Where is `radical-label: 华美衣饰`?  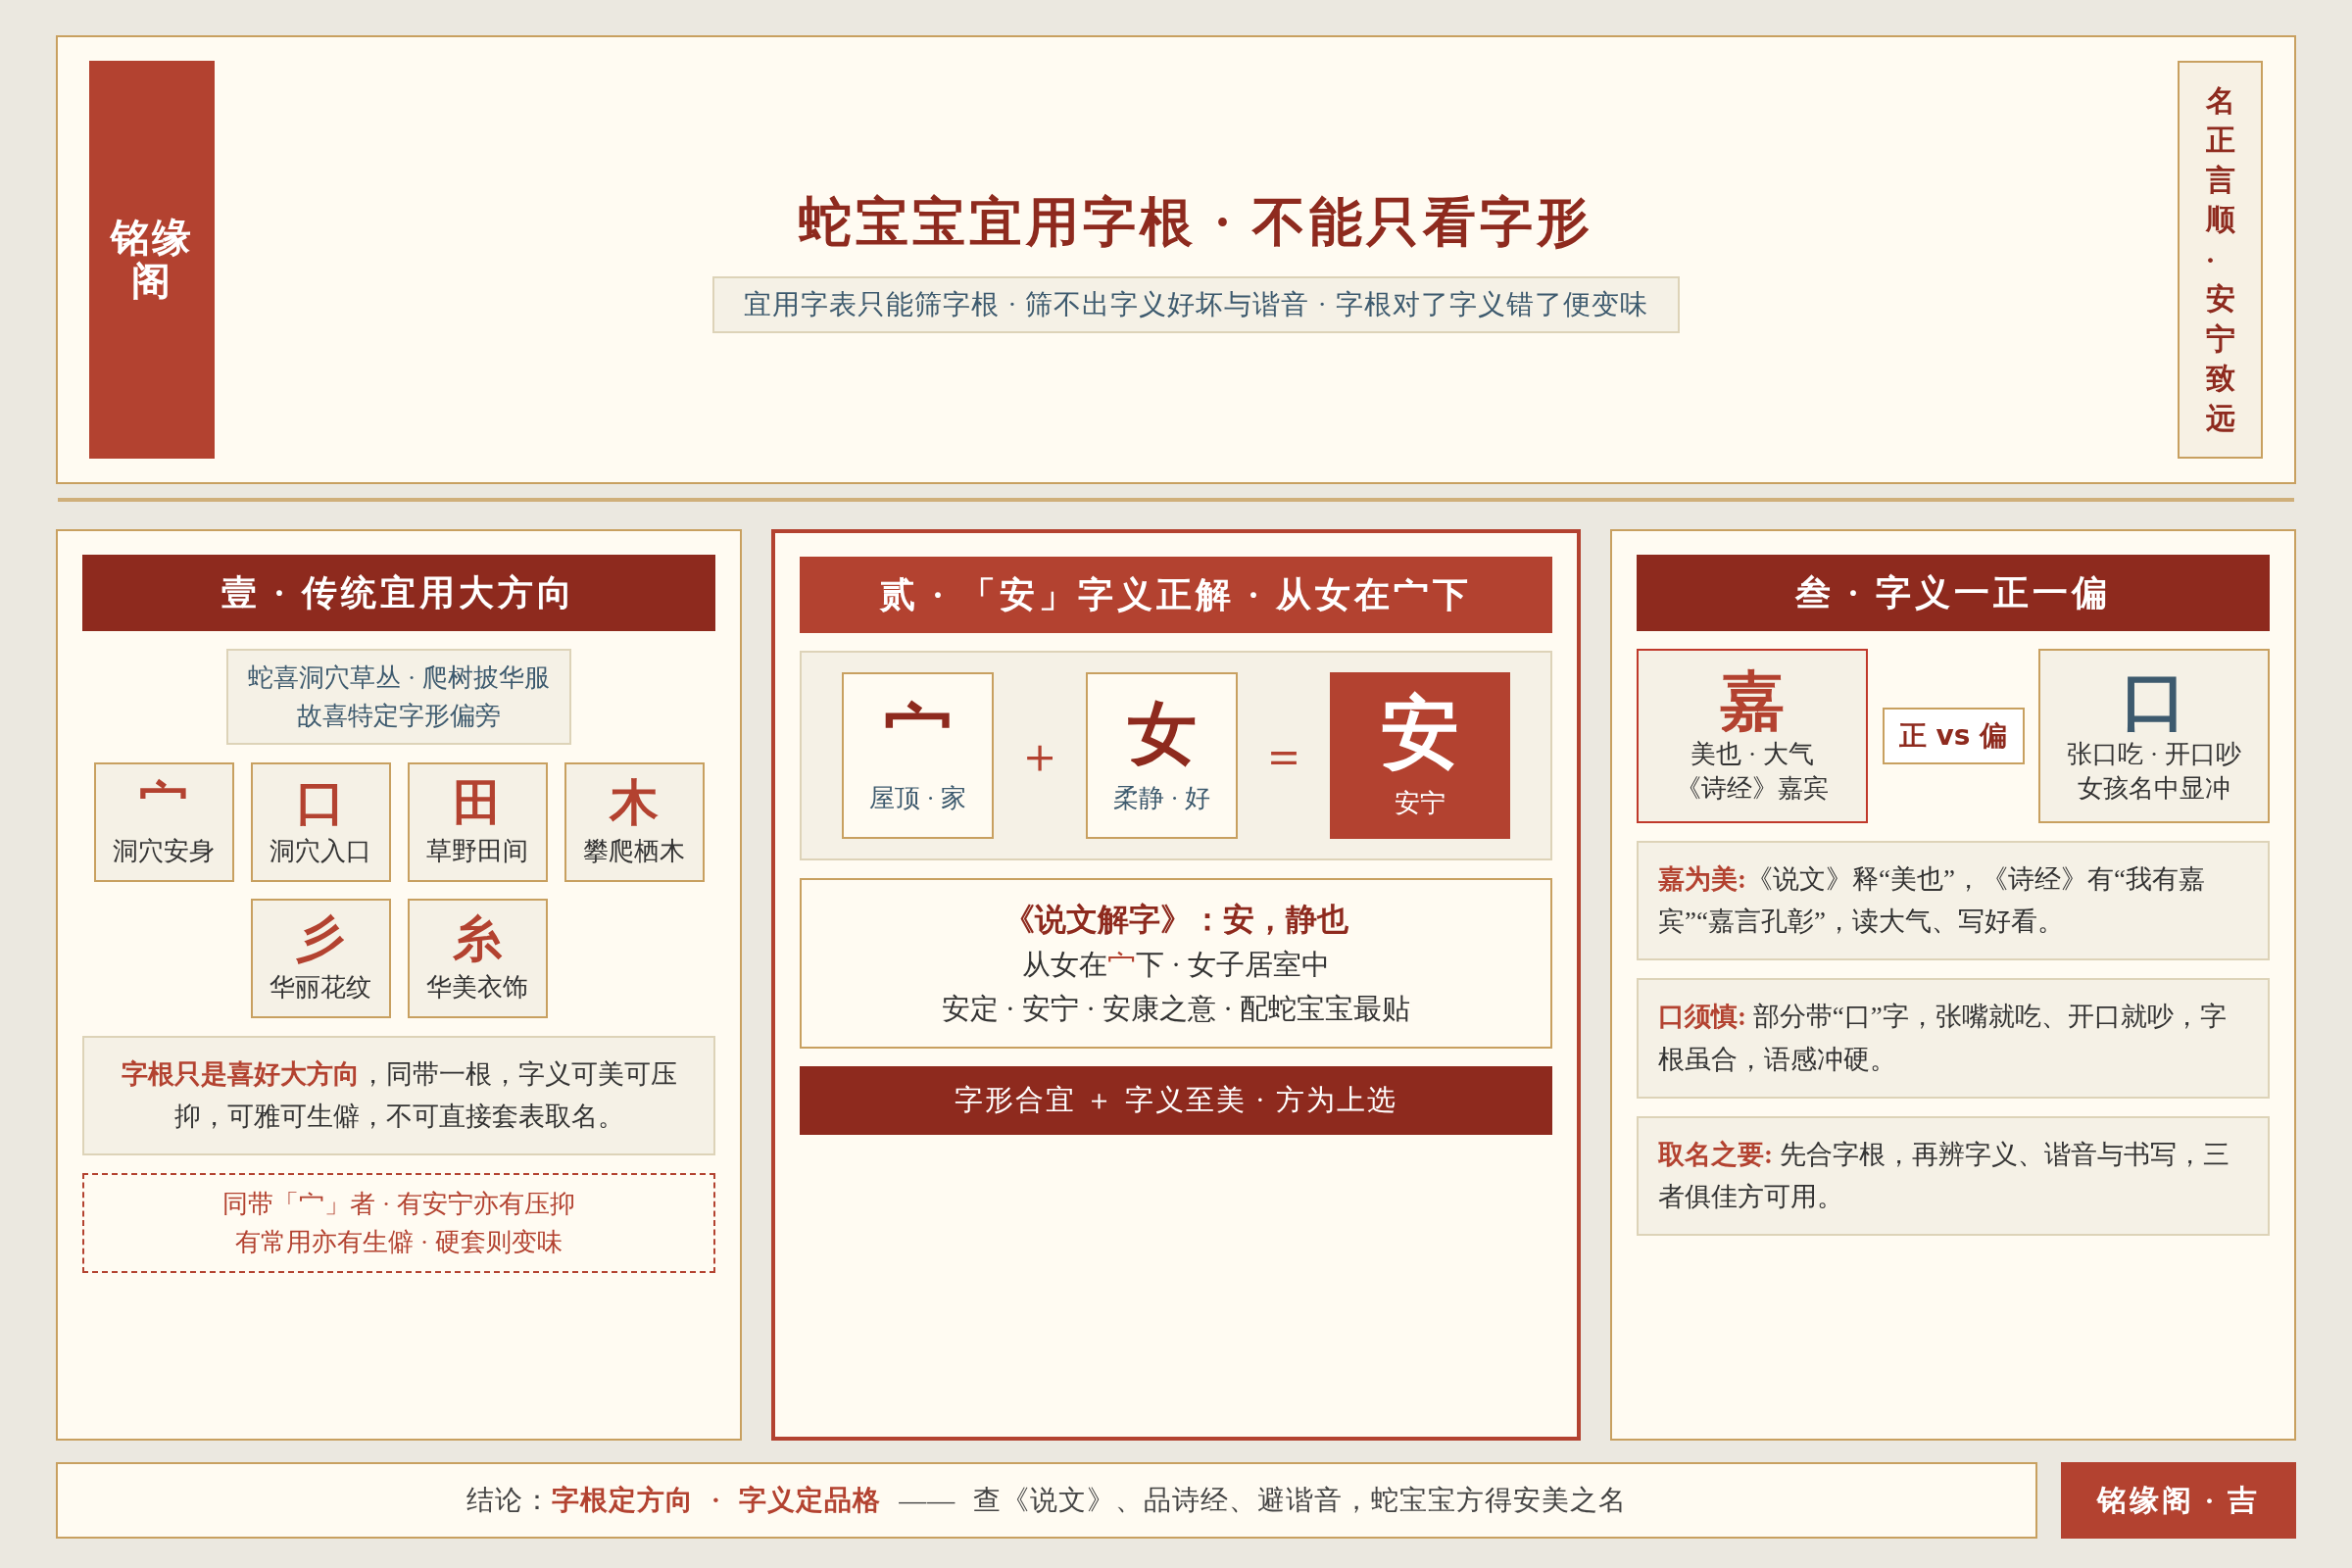 radical-label: 华美衣饰 is located at coordinates (477, 988).